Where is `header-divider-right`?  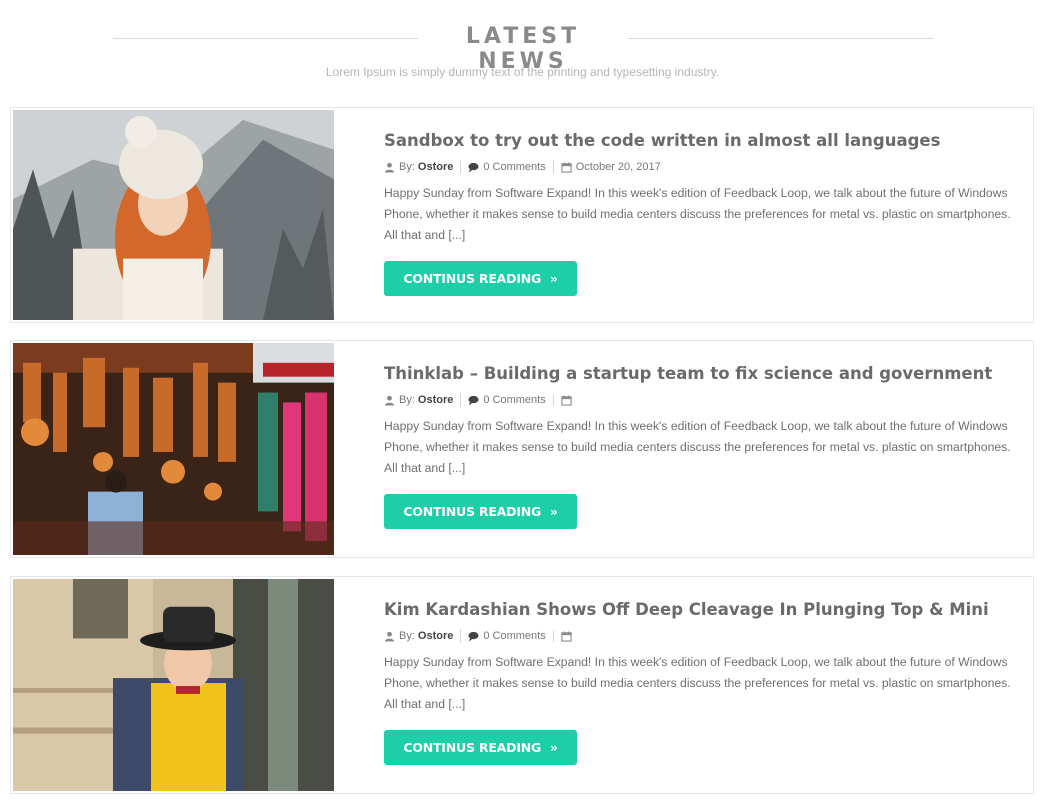
header-divider-right is located at coordinates (780, 38).